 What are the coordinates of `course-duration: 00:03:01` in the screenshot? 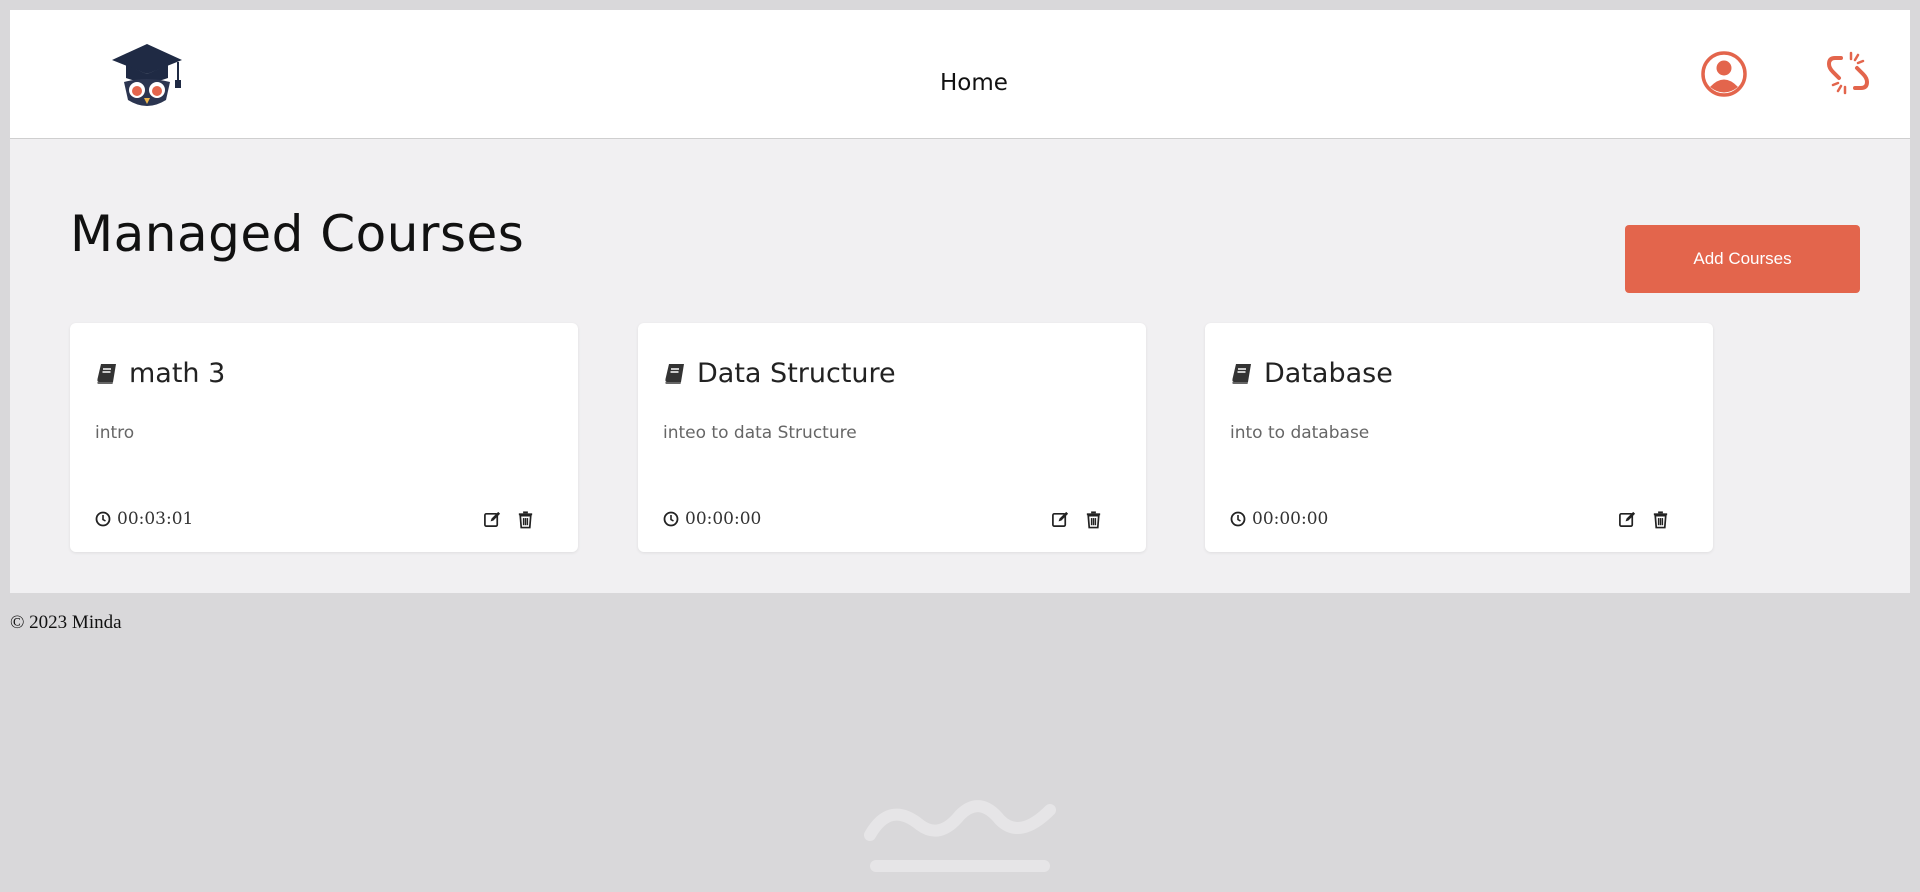 It's located at (155, 519).